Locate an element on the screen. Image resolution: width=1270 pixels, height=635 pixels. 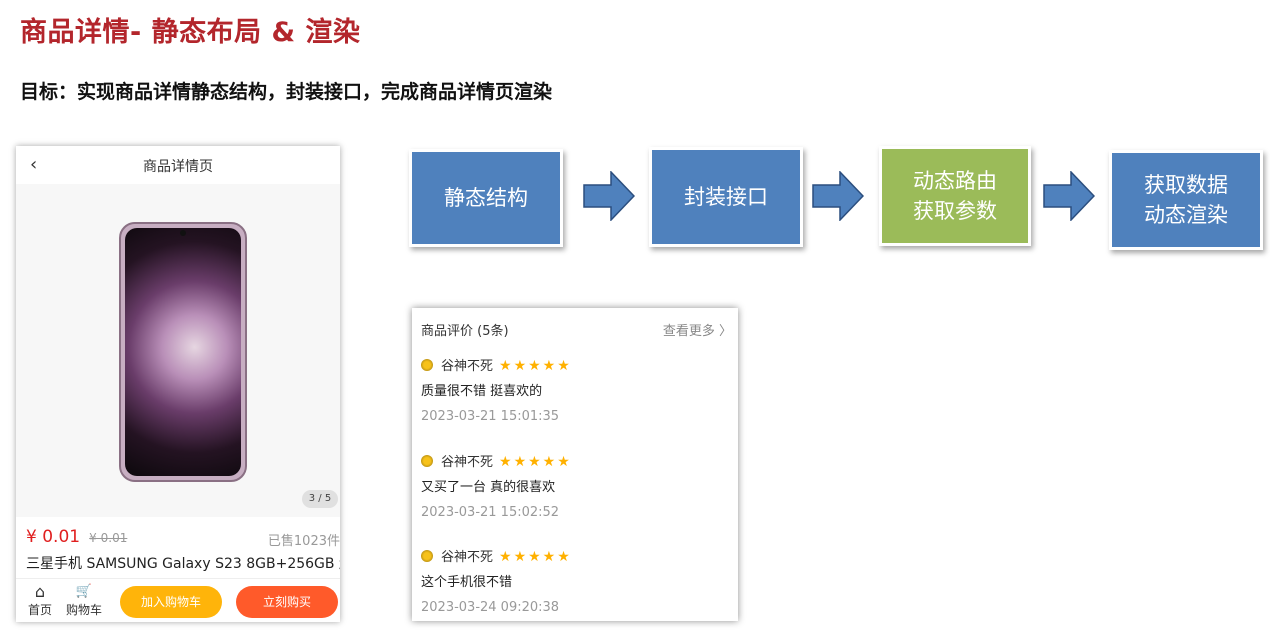
flow-step-4-line2: 动态渲染 is located at coordinates (1186, 215).